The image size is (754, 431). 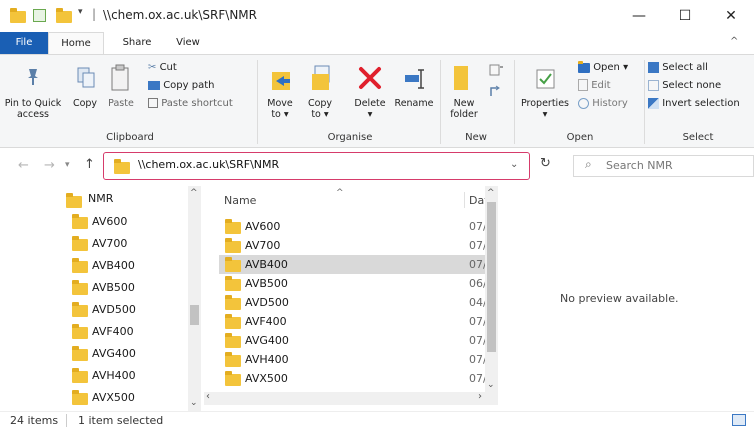 I want to click on name-column-header: Name, so click(x=240, y=200).